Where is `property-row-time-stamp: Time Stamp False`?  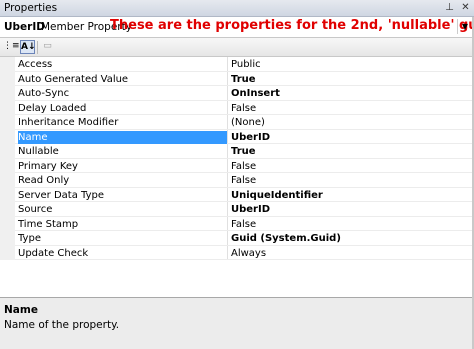
property-row-time-stamp: Time Stamp False is located at coordinates (244, 223).